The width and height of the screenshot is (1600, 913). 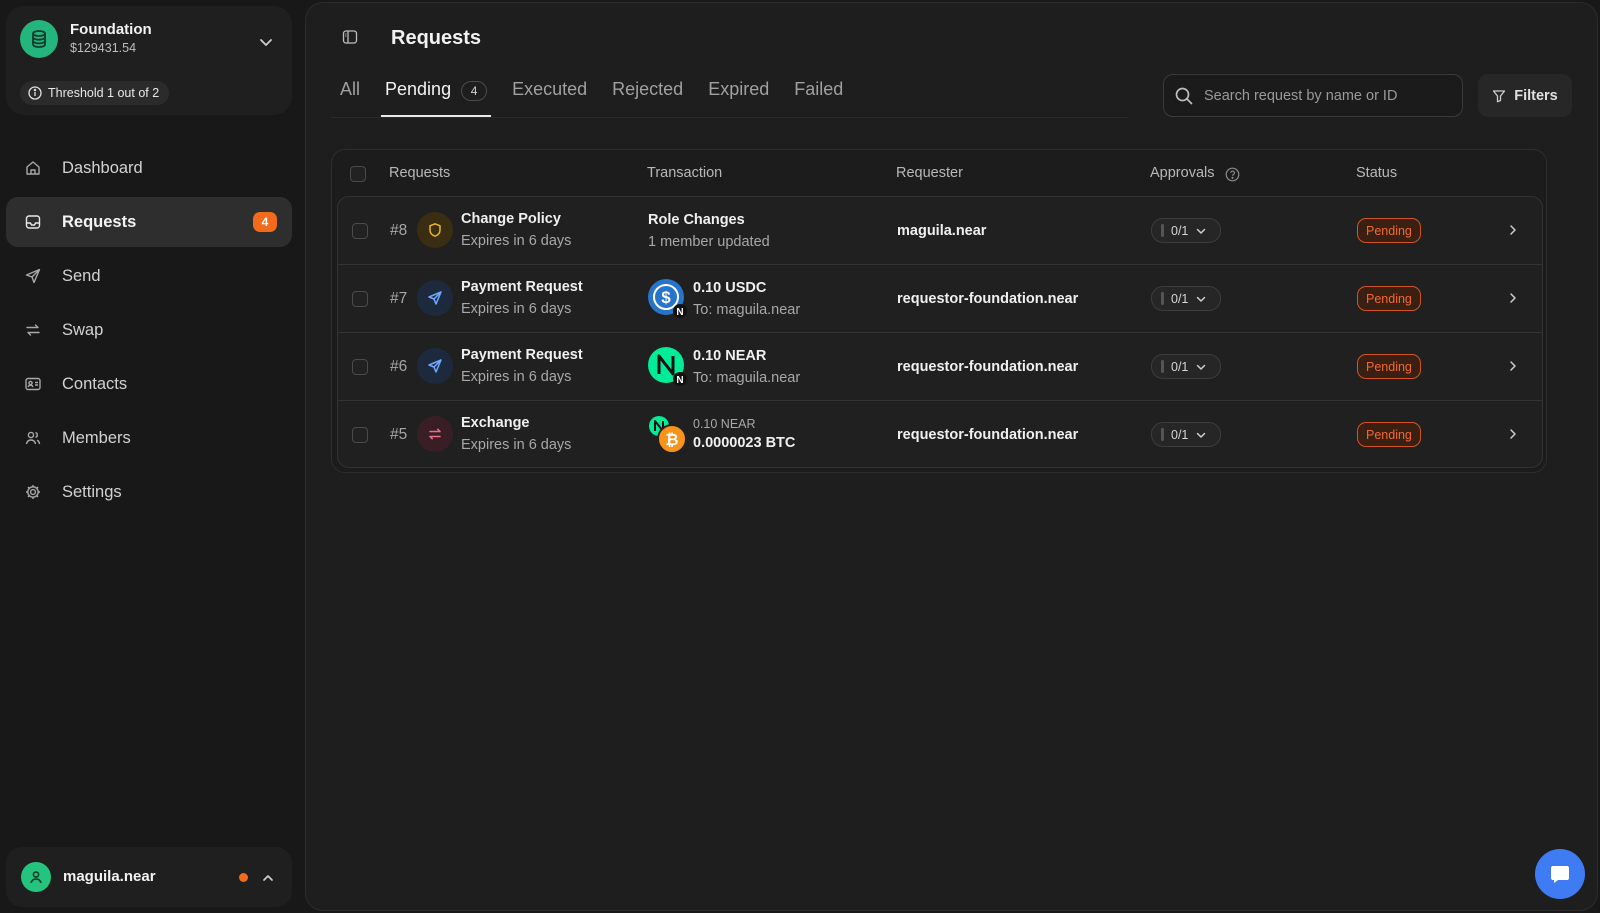 What do you see at coordinates (265, 222) in the screenshot?
I see `requests-count-badge: 4` at bounding box center [265, 222].